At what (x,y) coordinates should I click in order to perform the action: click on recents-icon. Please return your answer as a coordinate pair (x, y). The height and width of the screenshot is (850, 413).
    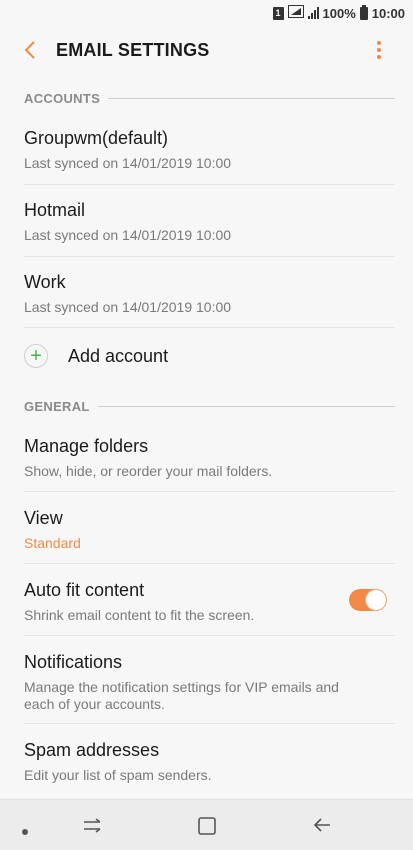
    Looking at the image, I should click on (92, 827).